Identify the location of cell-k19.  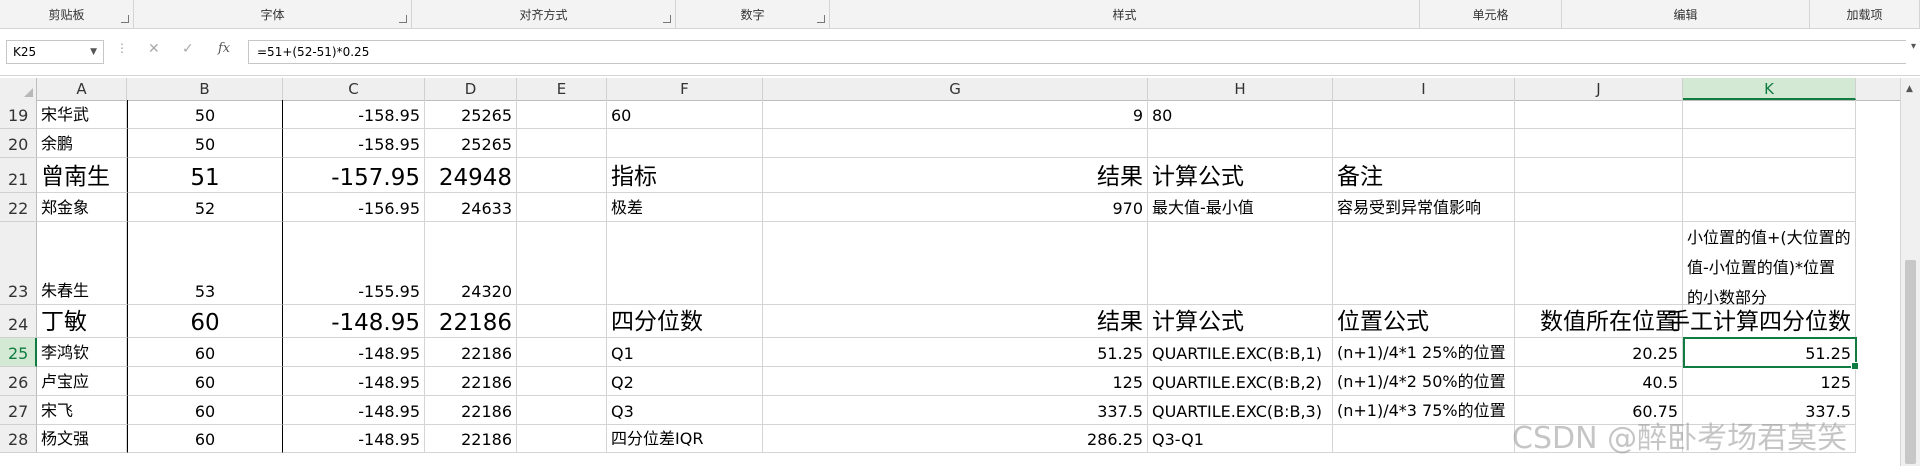
(1769, 114).